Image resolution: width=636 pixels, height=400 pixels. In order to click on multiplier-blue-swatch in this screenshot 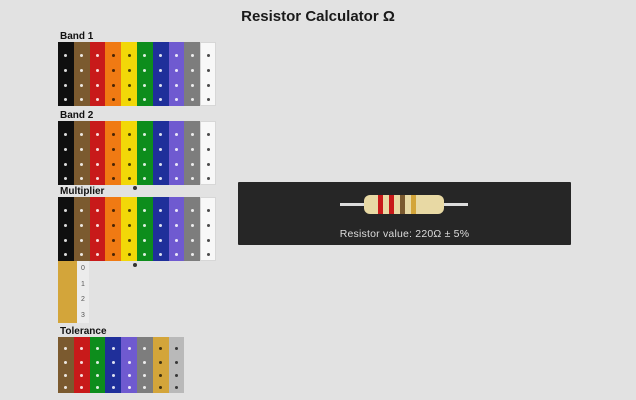, I will do `click(160, 229)`.